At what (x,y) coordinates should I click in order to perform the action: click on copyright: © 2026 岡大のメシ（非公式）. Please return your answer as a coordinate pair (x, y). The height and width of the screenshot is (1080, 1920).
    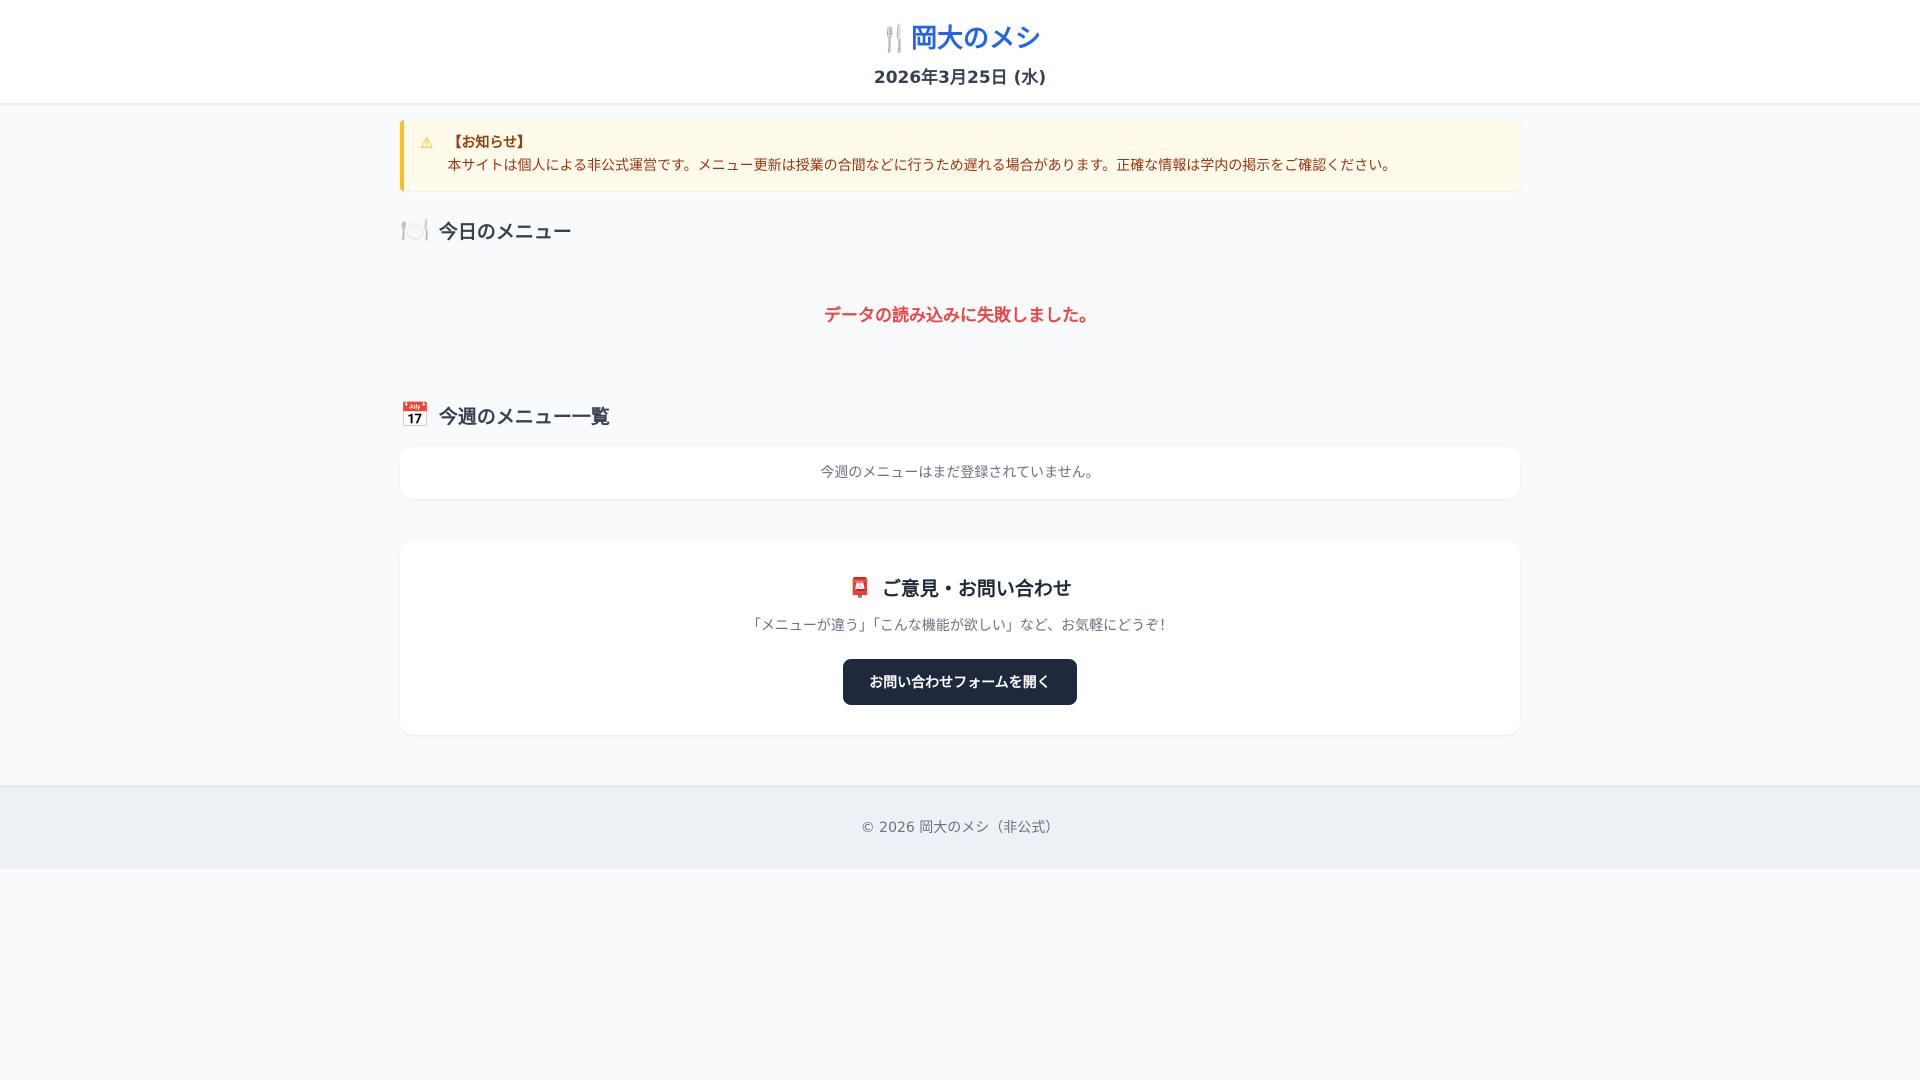
    Looking at the image, I should click on (960, 828).